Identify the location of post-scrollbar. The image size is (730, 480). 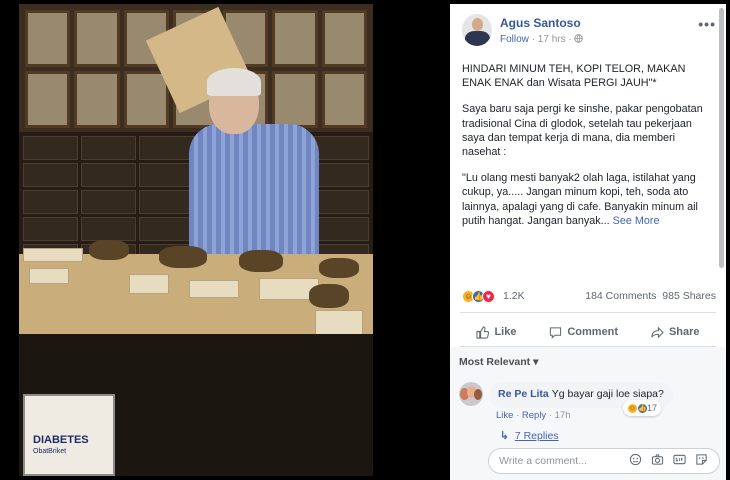
(721, 138).